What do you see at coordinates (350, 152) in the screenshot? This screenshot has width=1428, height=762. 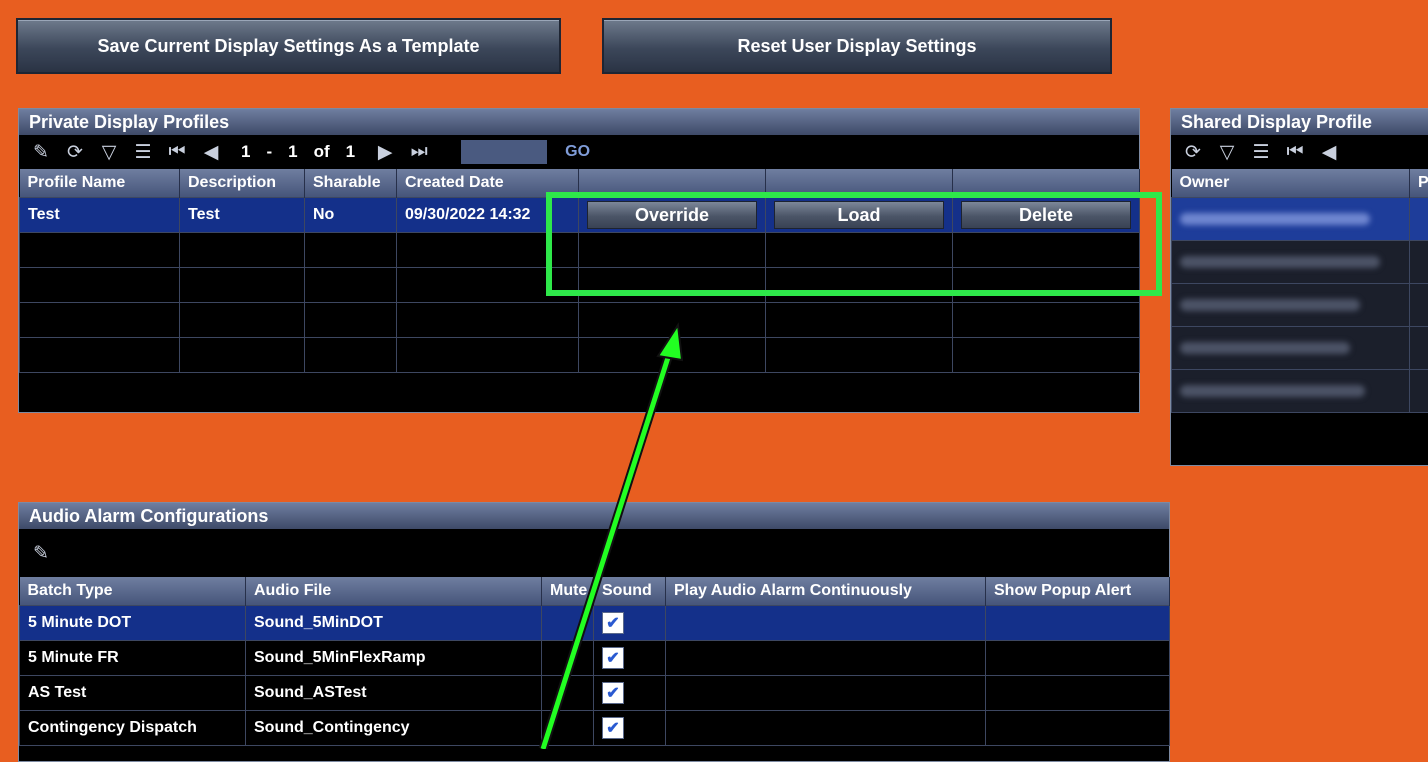 I see `pager-total: 1` at bounding box center [350, 152].